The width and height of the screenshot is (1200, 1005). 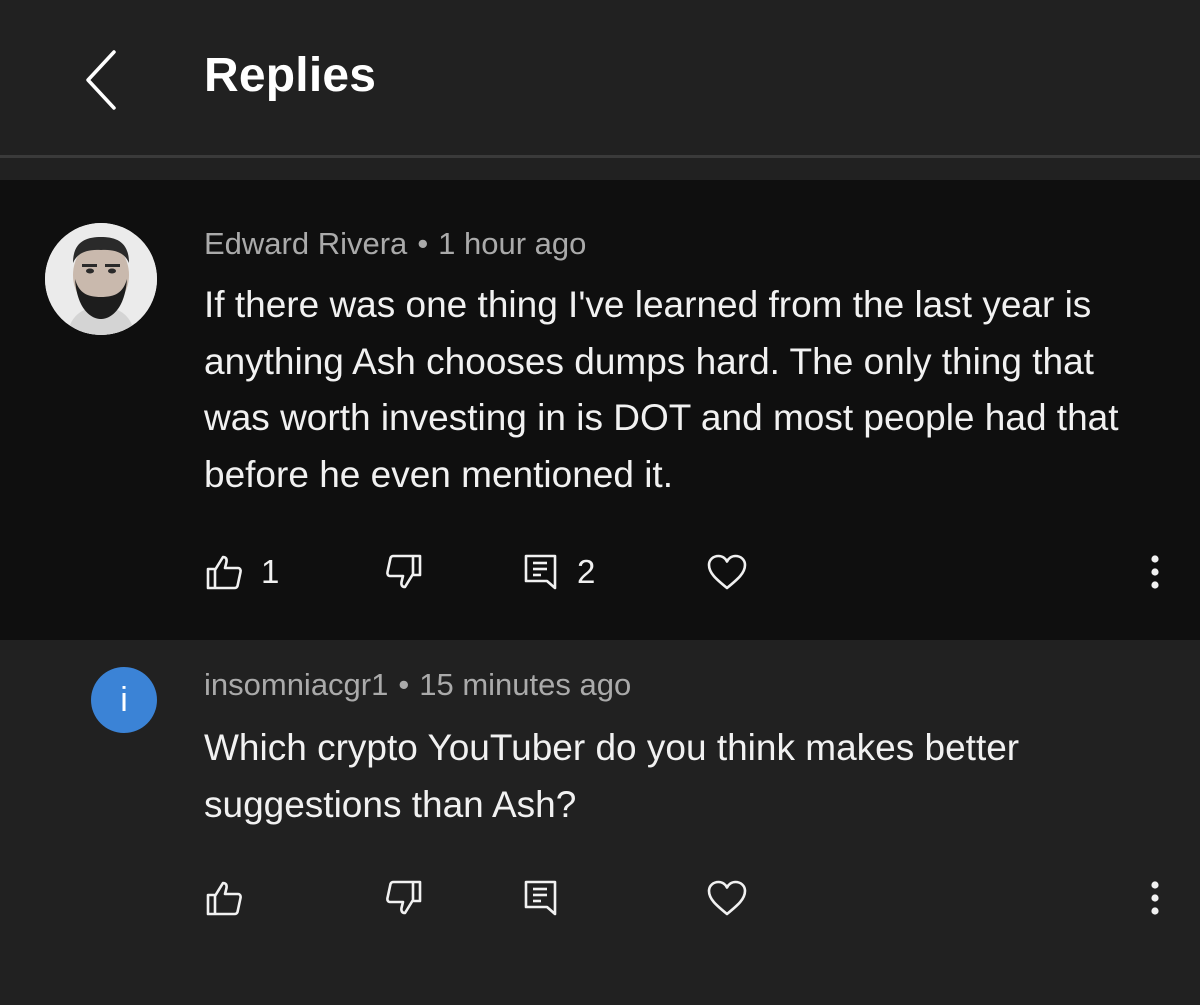 I want to click on reply-button: 2, so click(x=559, y=572).